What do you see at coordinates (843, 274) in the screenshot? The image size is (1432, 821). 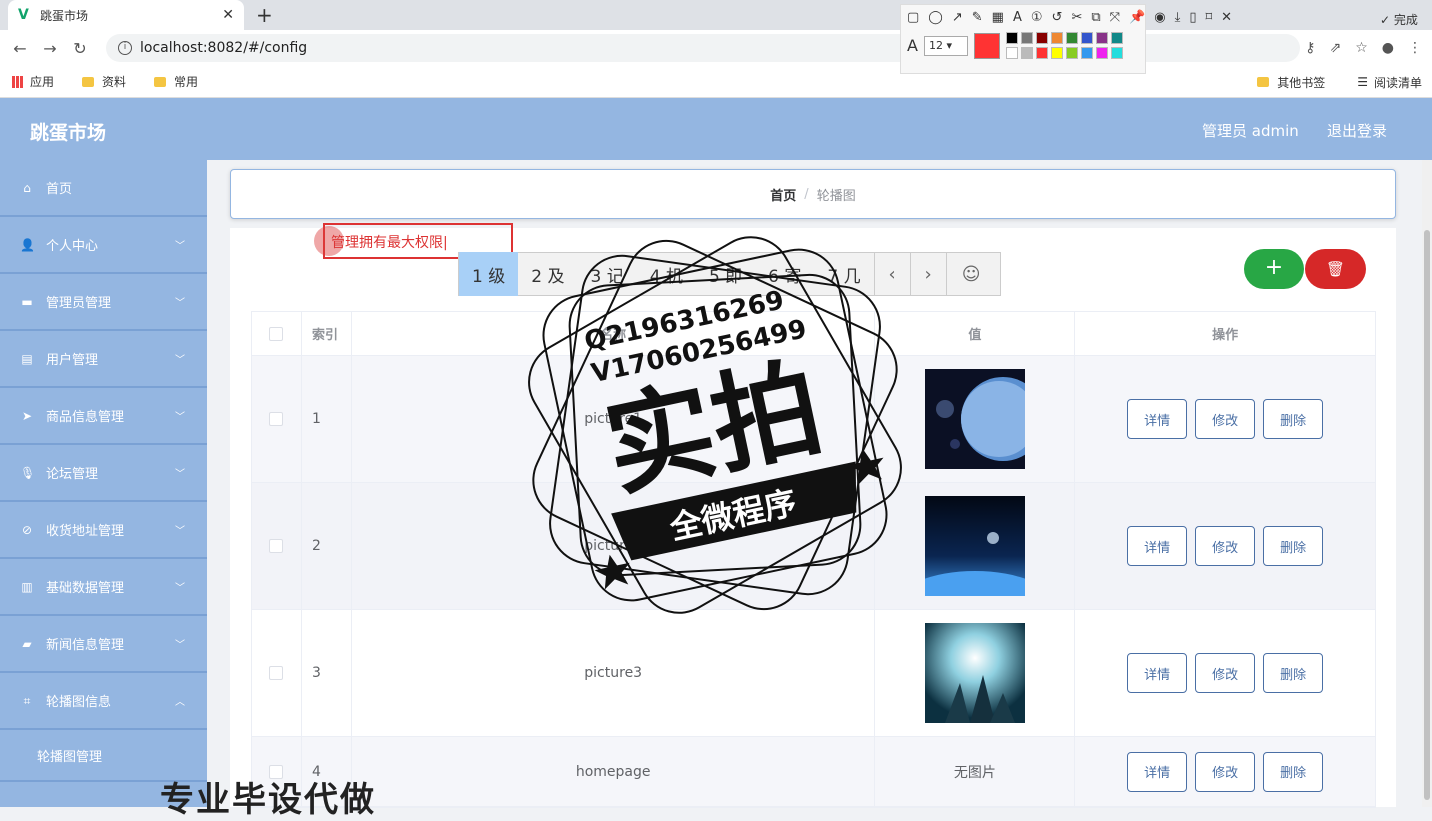 I see `ime-candidate: 7 几` at bounding box center [843, 274].